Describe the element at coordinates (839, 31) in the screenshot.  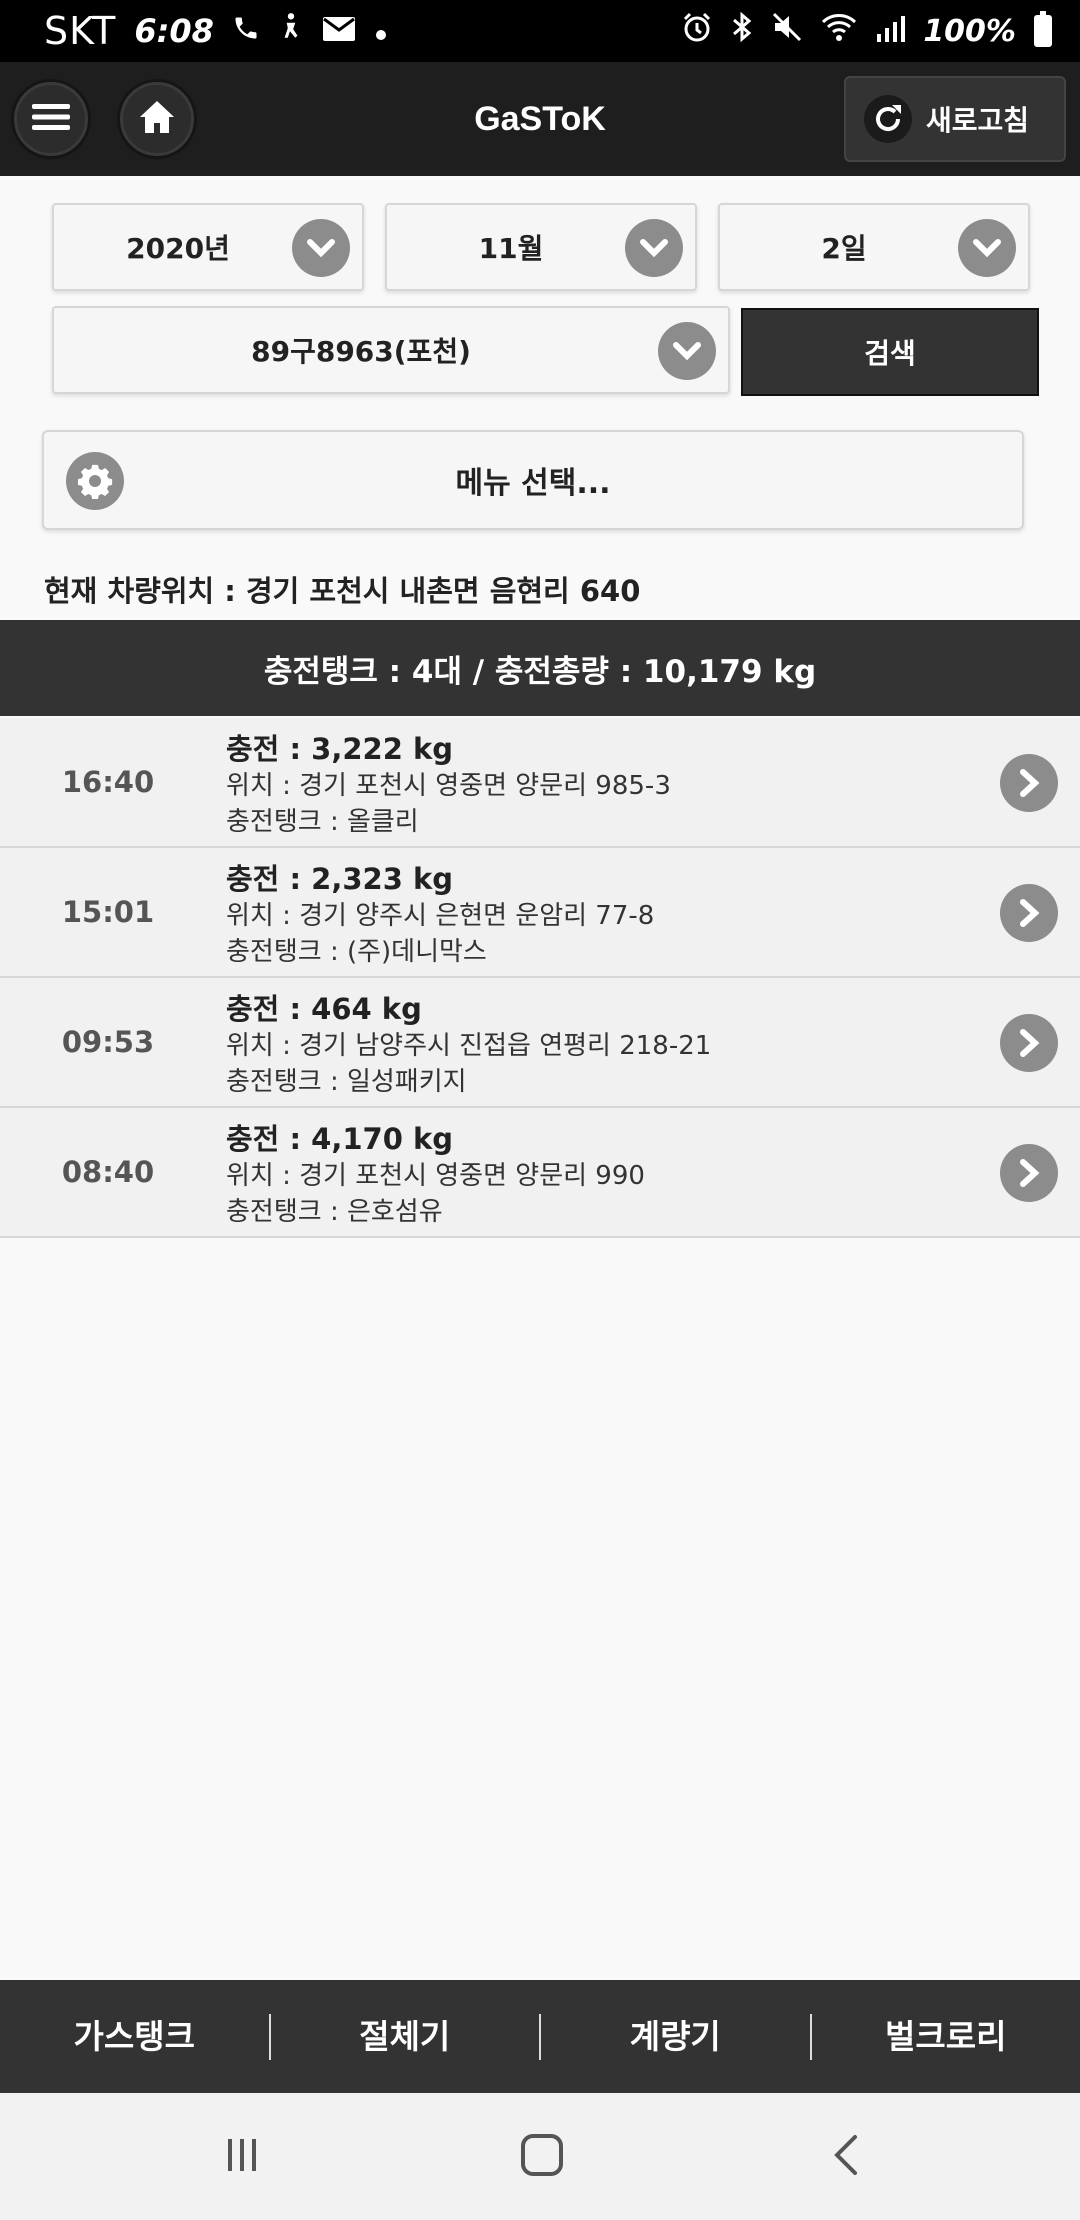
I see `wifi-icon` at that location.